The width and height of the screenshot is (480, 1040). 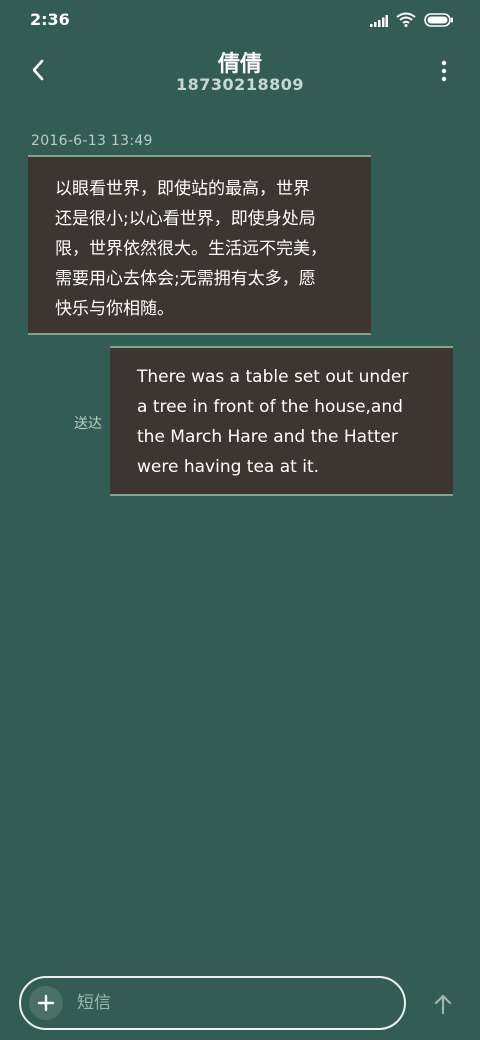 I want to click on send-button, so click(x=443, y=1004).